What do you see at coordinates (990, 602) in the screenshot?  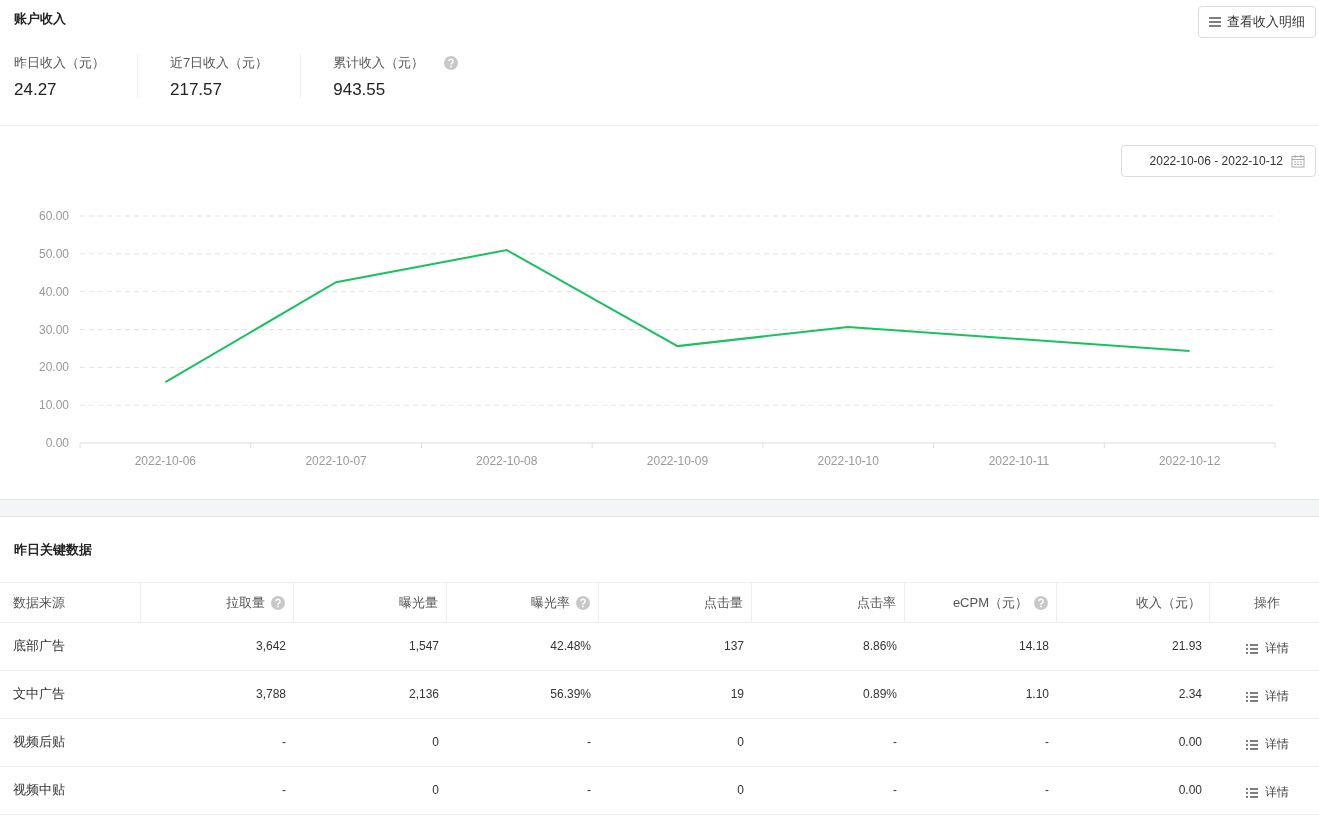 I see `column-header-text: eCPM（元）` at bounding box center [990, 602].